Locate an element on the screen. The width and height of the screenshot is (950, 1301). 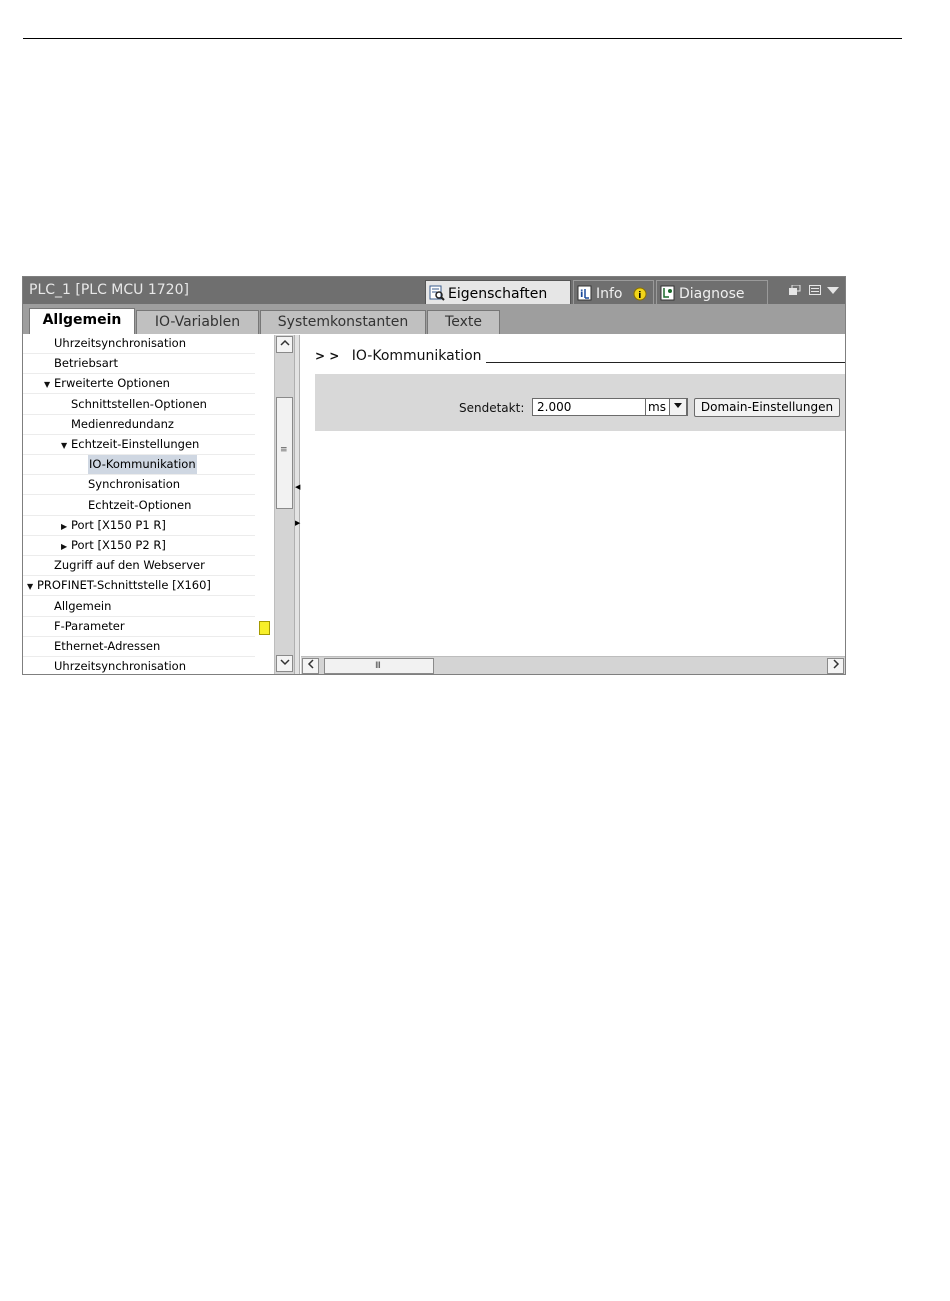
tree-item-label: Port [X150 P1 R] is located at coordinates (118, 524).